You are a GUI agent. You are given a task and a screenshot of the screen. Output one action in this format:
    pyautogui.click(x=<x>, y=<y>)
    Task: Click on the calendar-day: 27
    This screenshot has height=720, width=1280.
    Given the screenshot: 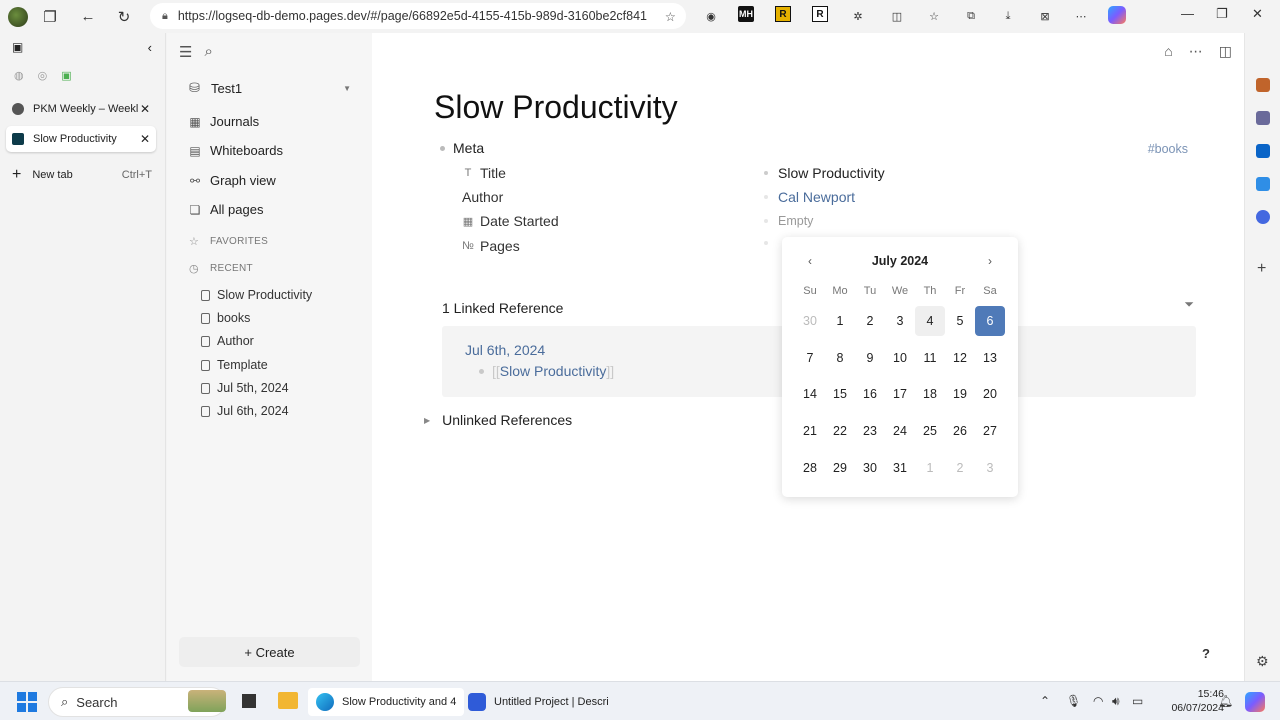 What is the action you would take?
    pyautogui.click(x=990, y=431)
    